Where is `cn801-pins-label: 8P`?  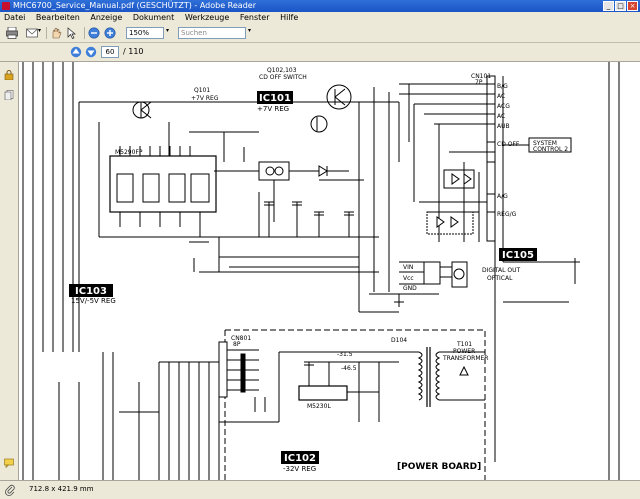
cn801-pins-label: 8P is located at coordinates (237, 344).